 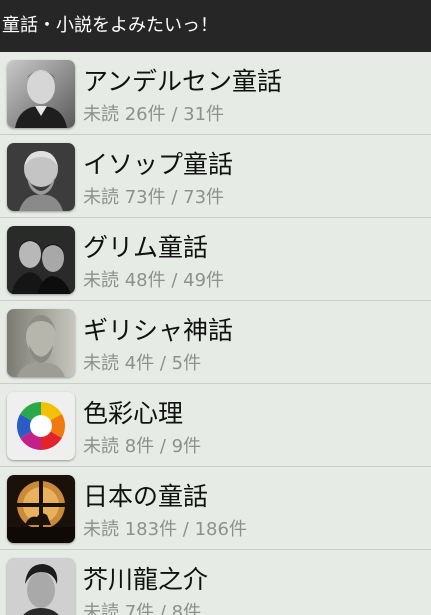 I want to click on list-item-grimm: グリム童話 未読 48件 / 49件, so click(x=215, y=259).